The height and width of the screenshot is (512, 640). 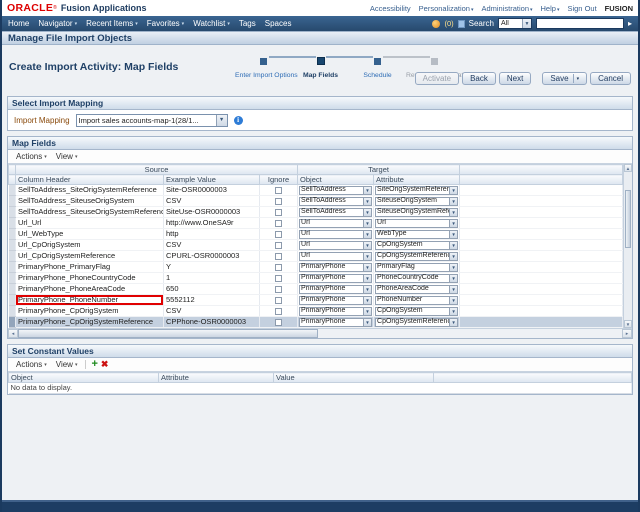 What do you see at coordinates (628, 168) in the screenshot?
I see `scroll-up-icon: ▲` at bounding box center [628, 168].